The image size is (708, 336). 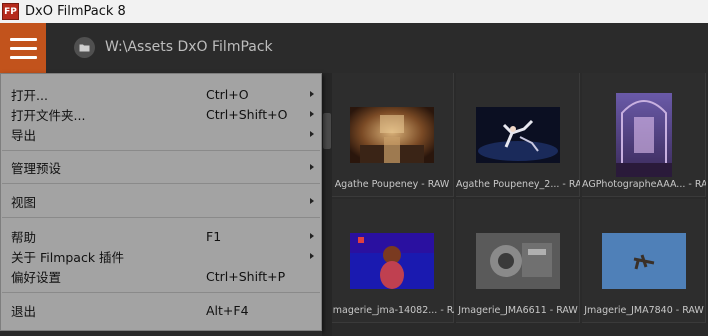 I want to click on hamburger-menu-button, so click(x=23, y=48).